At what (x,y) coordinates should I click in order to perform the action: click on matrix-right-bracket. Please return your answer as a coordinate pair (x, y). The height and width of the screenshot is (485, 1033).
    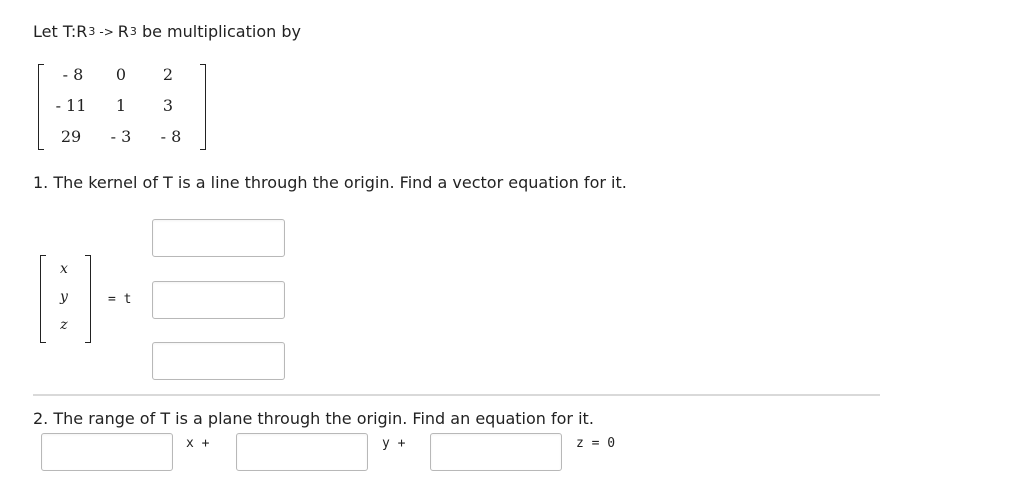
    Looking at the image, I should click on (203, 107).